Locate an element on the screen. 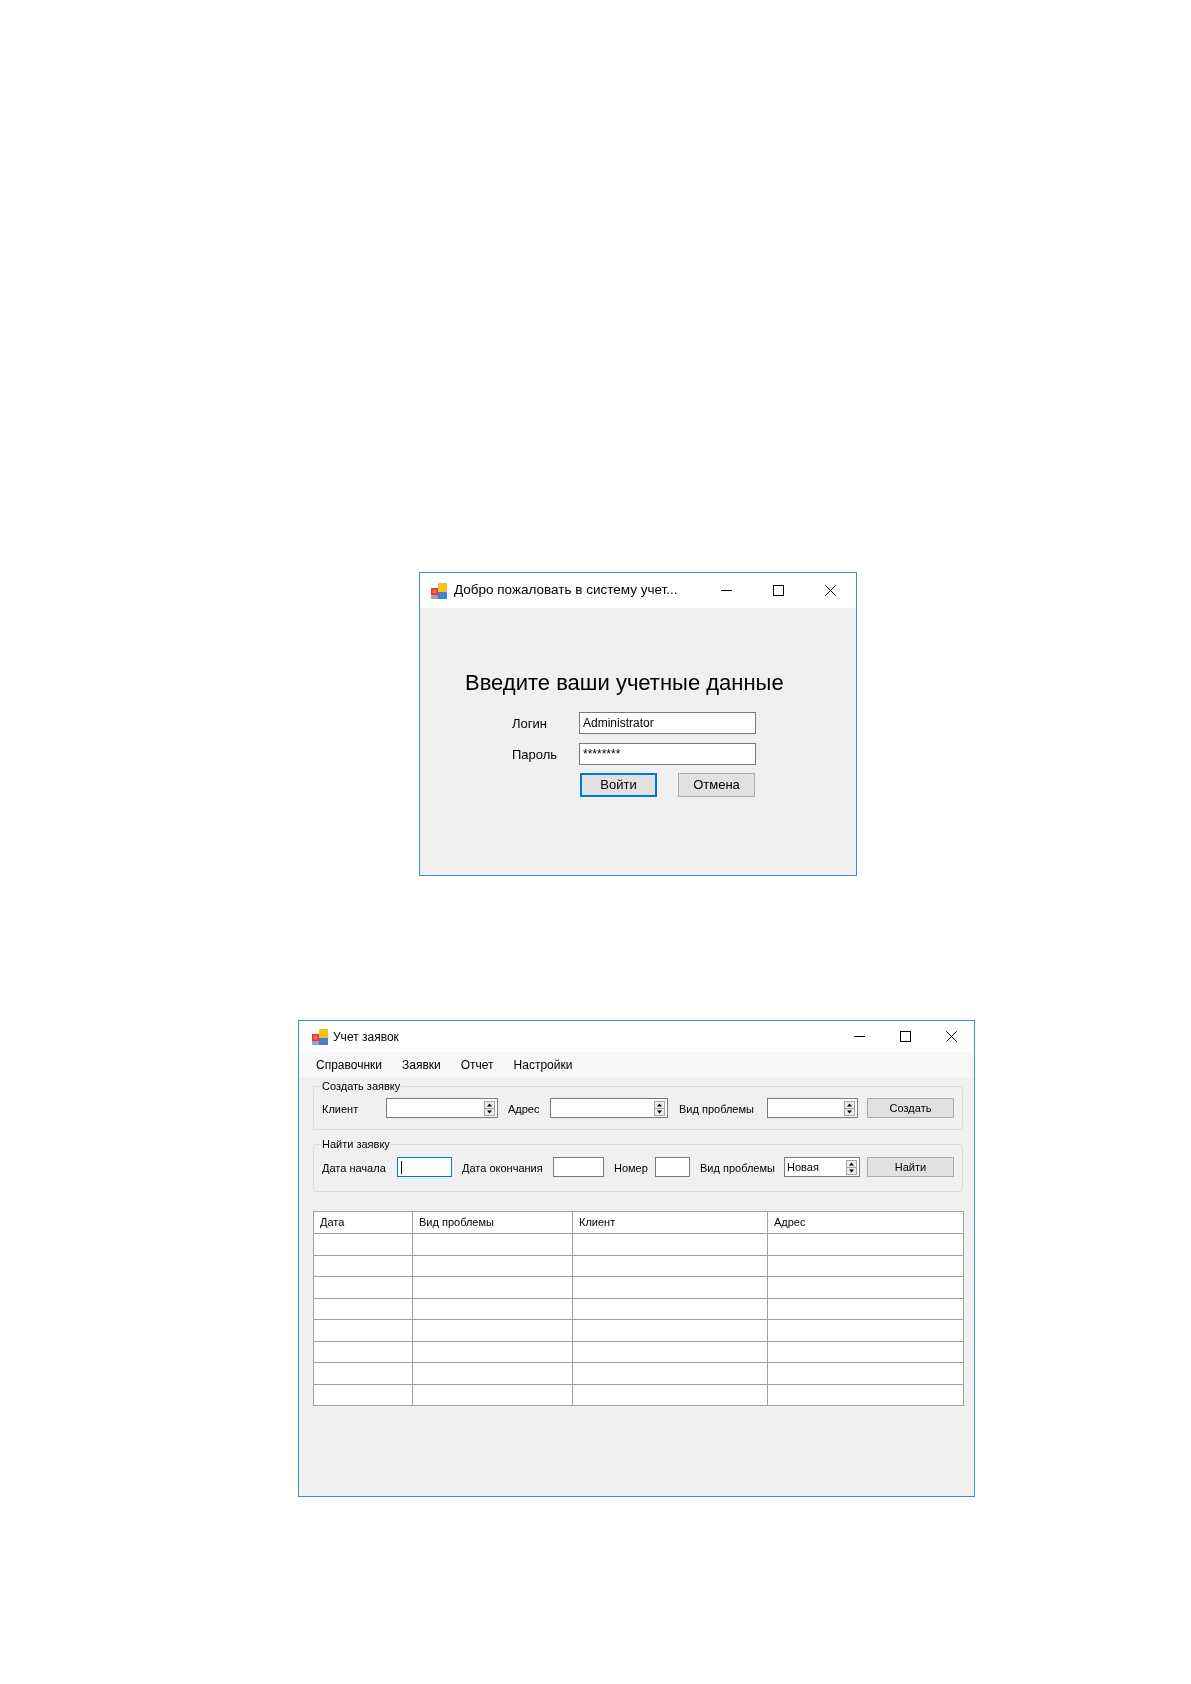 The image size is (1191, 1684). cancel-button: Отмена is located at coordinates (716, 785).